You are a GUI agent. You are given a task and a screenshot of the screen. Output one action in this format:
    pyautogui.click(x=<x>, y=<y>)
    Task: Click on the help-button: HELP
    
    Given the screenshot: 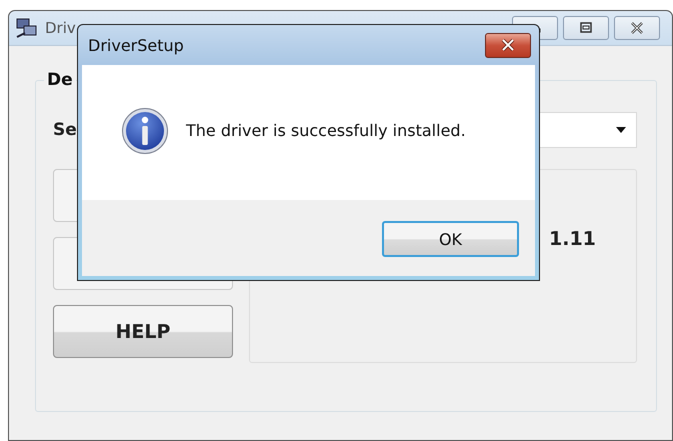 What is the action you would take?
    pyautogui.click(x=143, y=331)
    